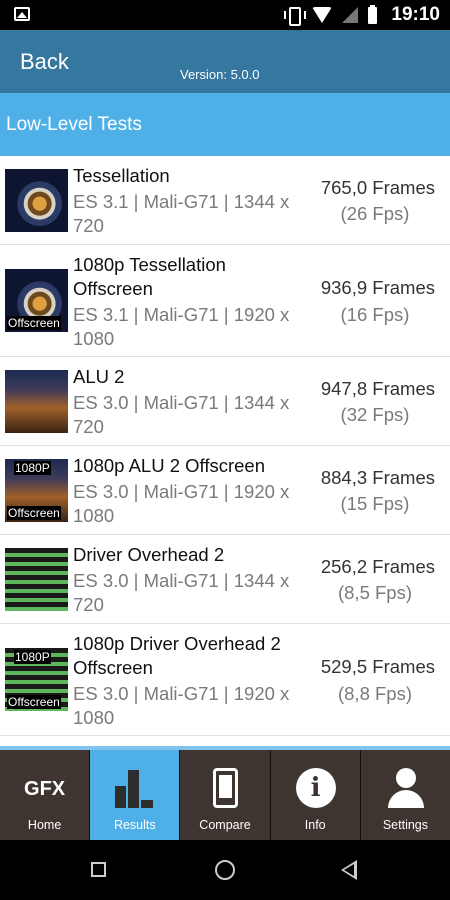  Describe the element at coordinates (149, 276) in the screenshot. I see `test-title: 1080p Tessellation Offscreen` at that location.